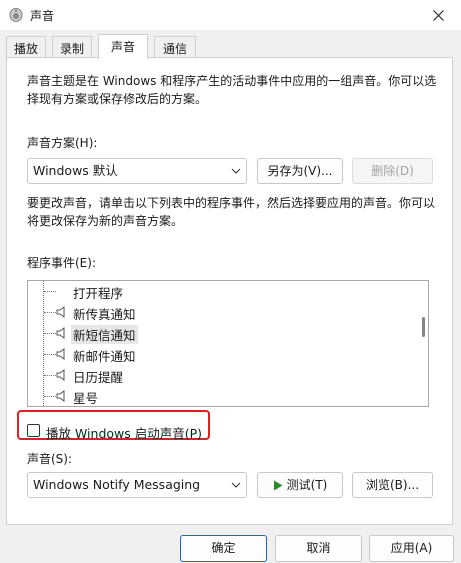 The width and height of the screenshot is (461, 563). I want to click on sound-value: Windows Notify Messaging, so click(117, 484).